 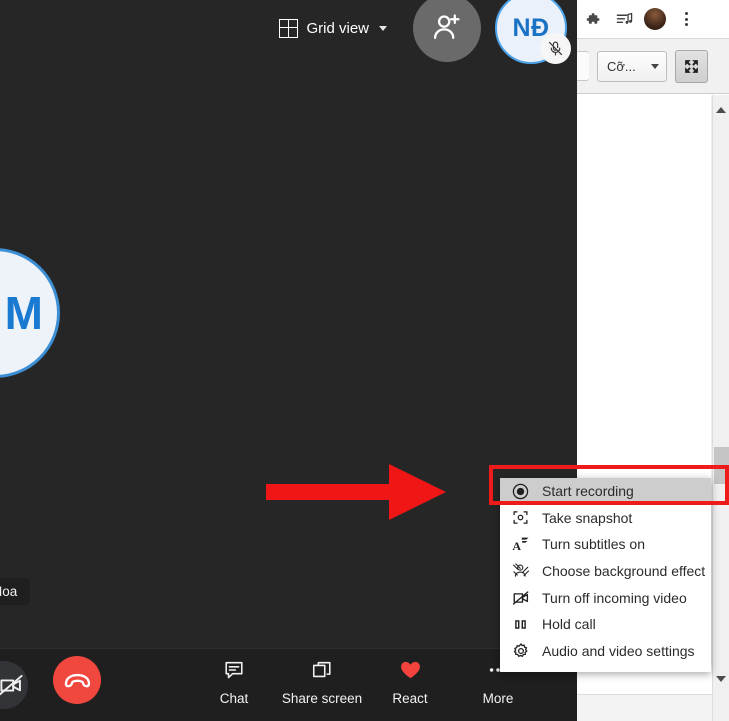 What do you see at coordinates (234, 698) in the screenshot?
I see `chat-label: Chat` at bounding box center [234, 698].